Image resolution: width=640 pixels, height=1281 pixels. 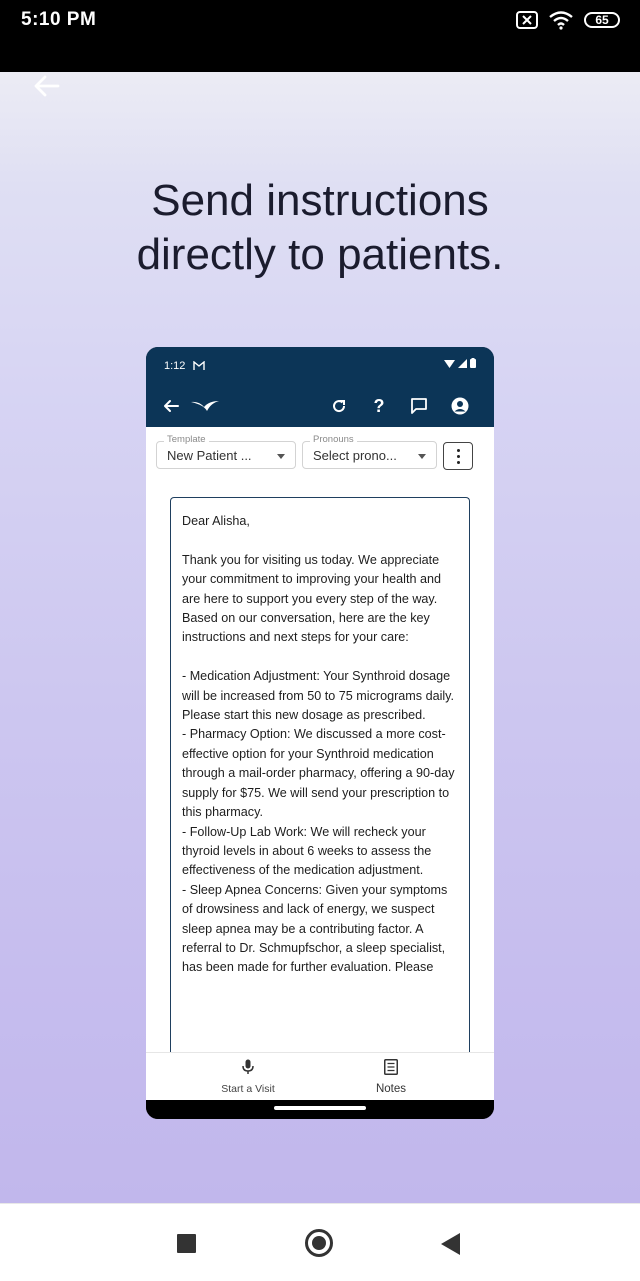 I want to click on battery-indicator: 65, so click(x=602, y=20).